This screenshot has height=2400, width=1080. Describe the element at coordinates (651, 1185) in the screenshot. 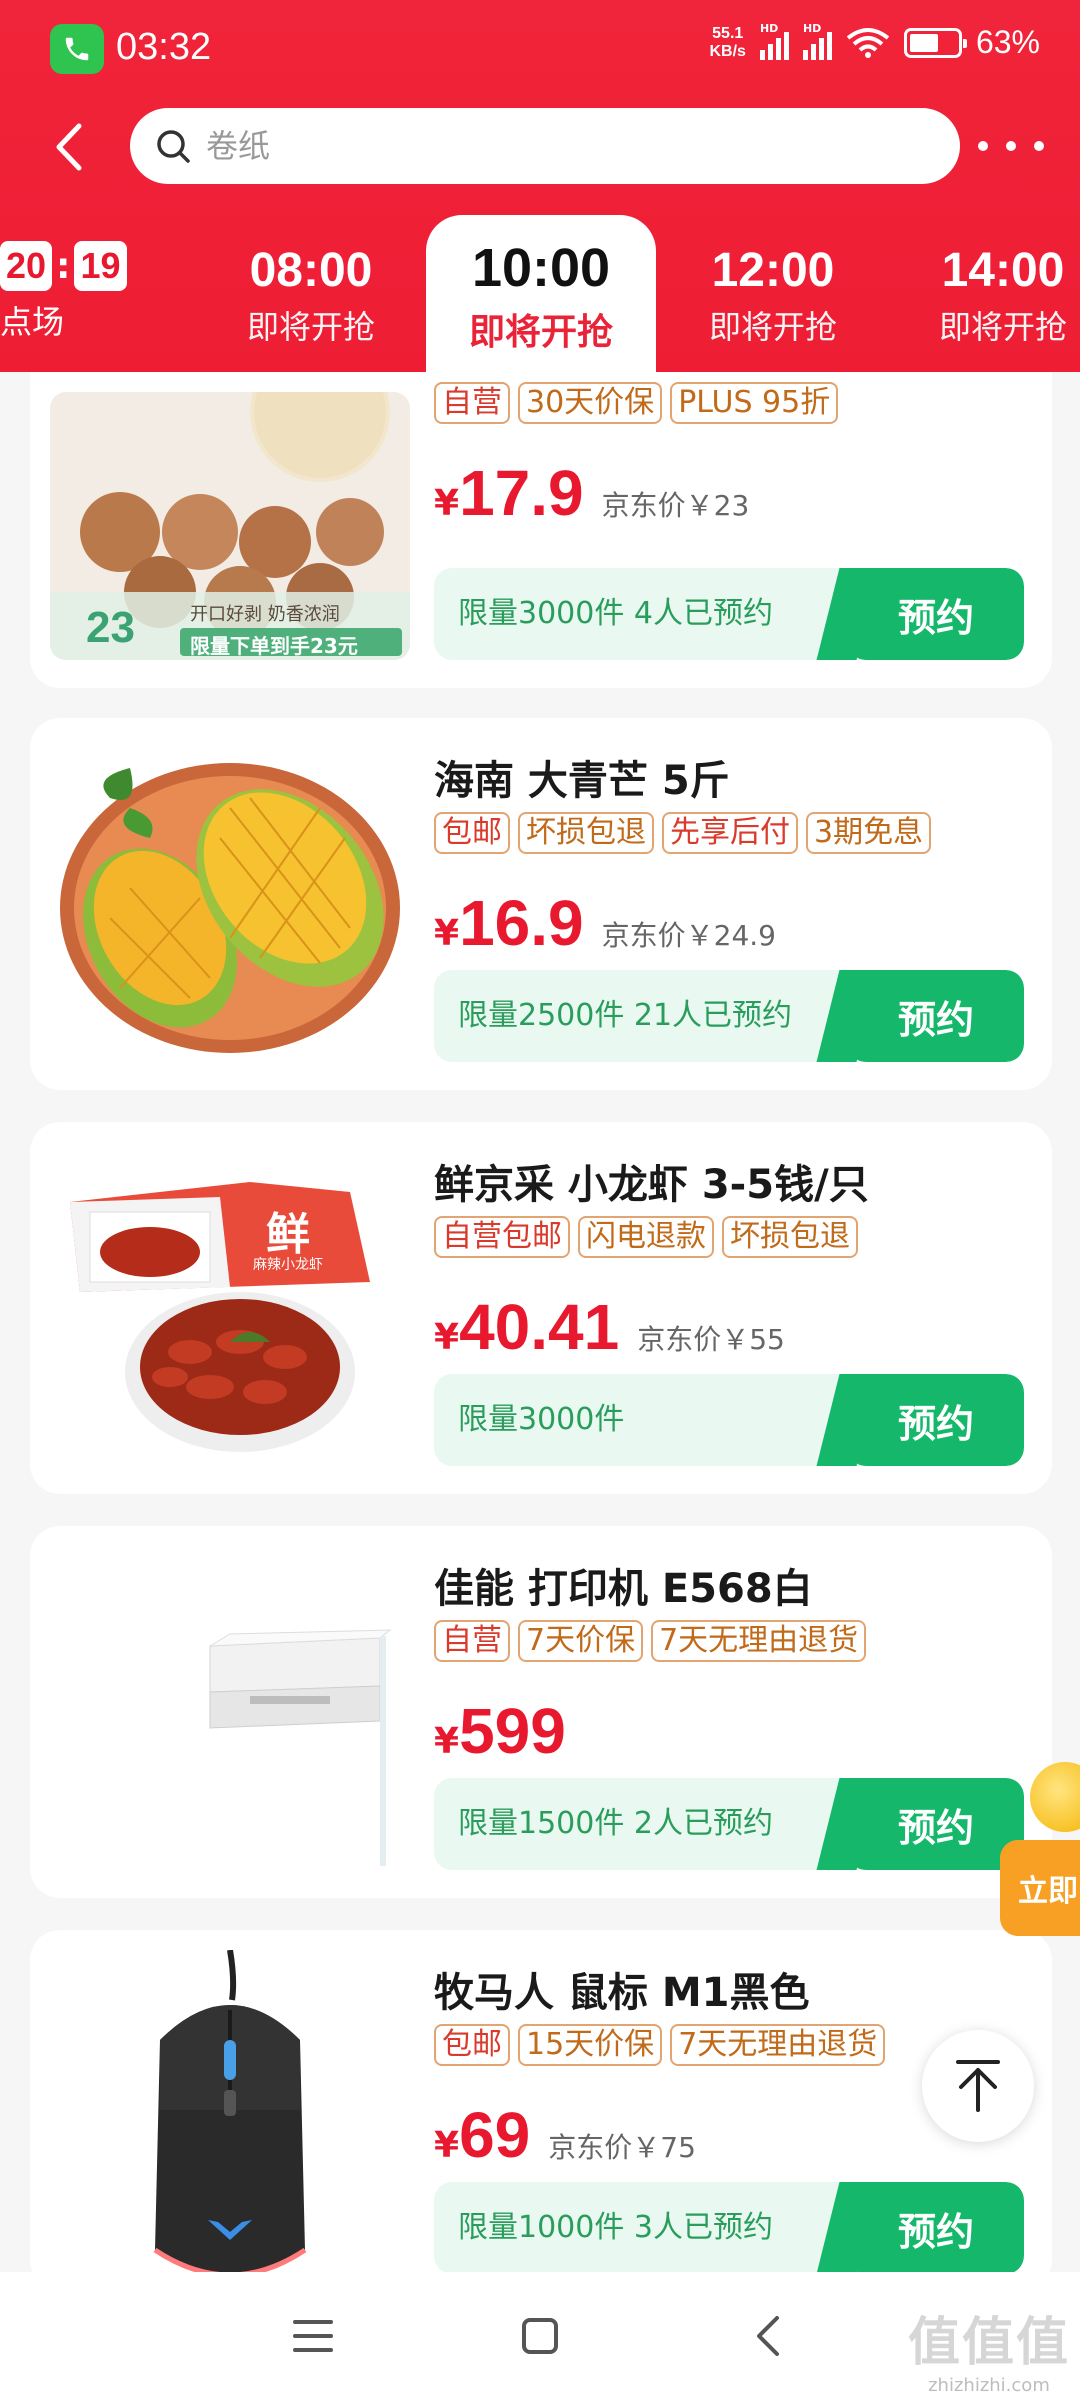

I see `product-title: 鲜京采 小龙虾 3-5钱/只` at that location.